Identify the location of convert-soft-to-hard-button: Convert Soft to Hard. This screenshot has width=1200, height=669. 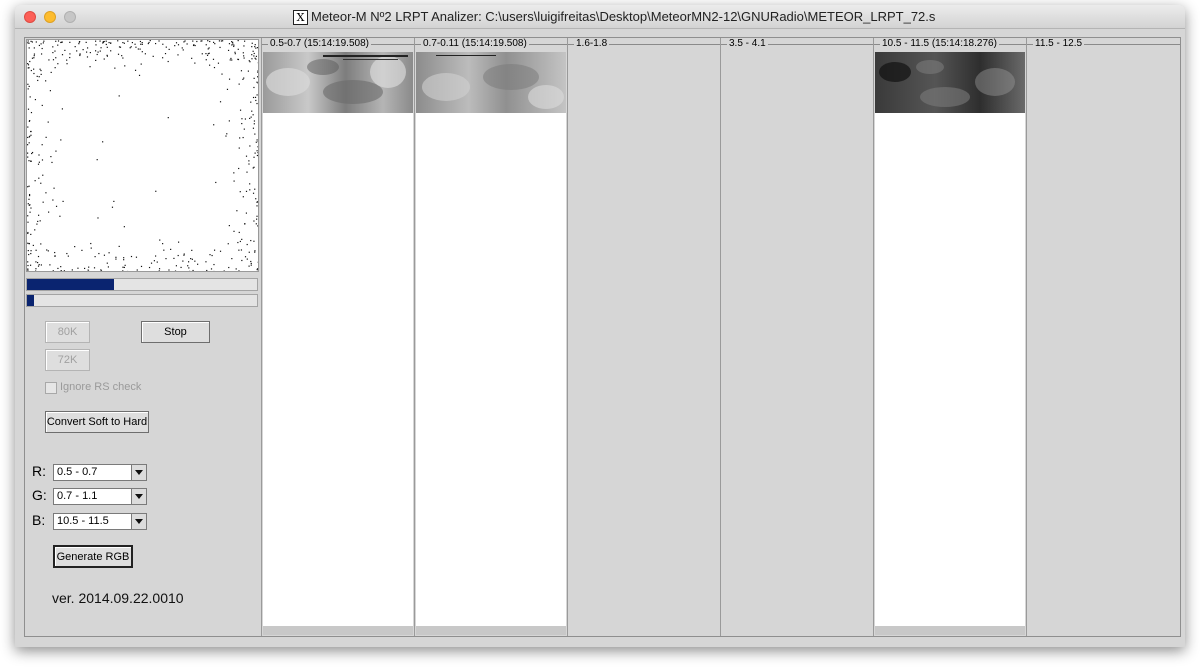
(97, 422).